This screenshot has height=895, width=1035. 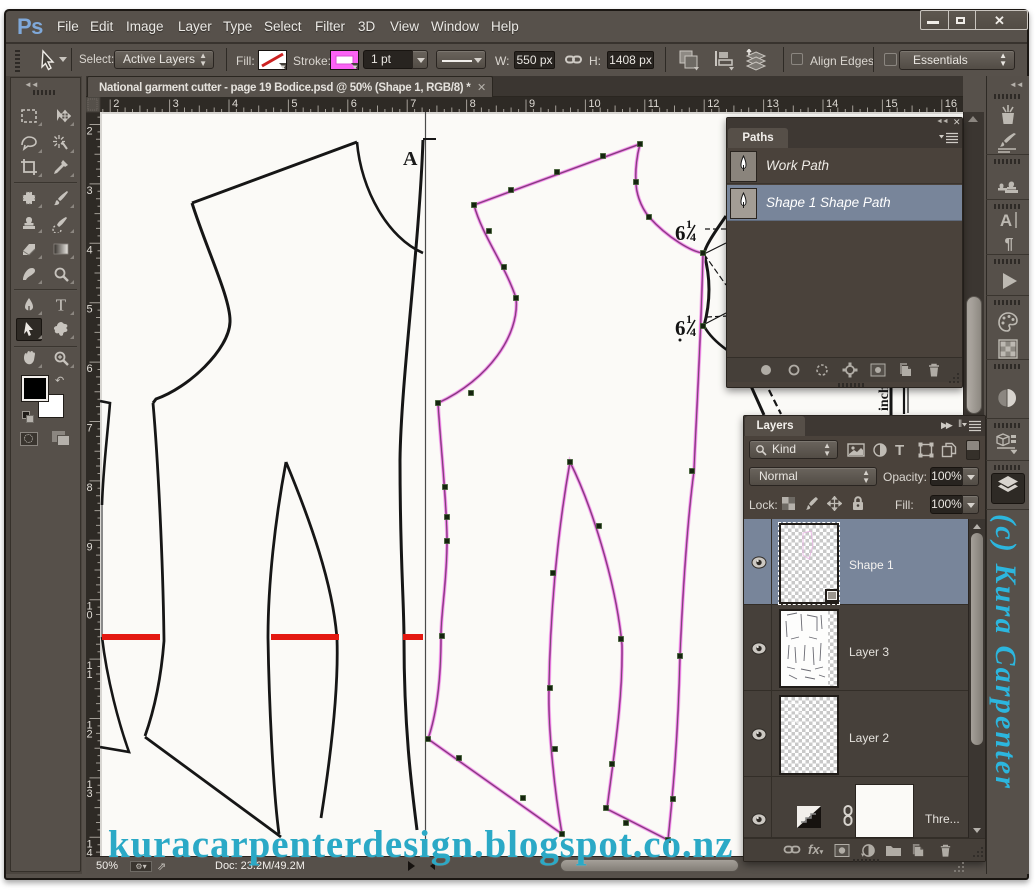 I want to click on svg-text: 11, so click(x=653, y=104).